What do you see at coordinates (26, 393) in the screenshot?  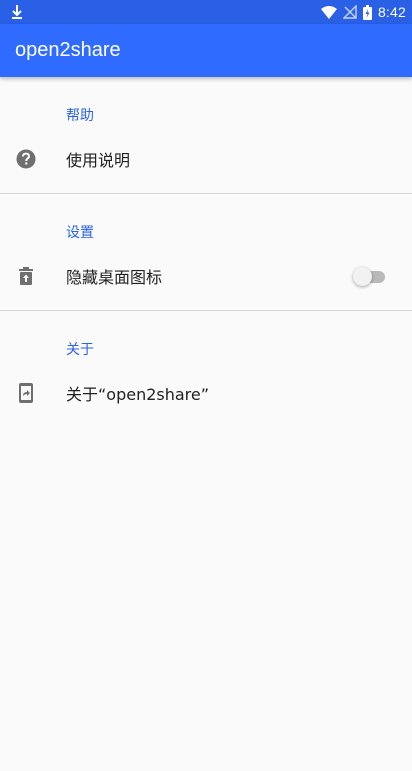 I see `phone-share-icon` at bounding box center [26, 393].